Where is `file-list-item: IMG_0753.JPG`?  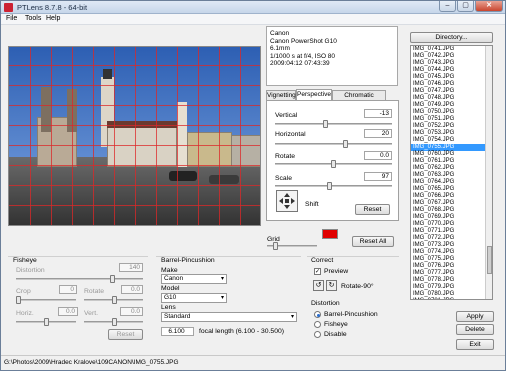 file-list-item: IMG_0753.JPG is located at coordinates (451, 133).